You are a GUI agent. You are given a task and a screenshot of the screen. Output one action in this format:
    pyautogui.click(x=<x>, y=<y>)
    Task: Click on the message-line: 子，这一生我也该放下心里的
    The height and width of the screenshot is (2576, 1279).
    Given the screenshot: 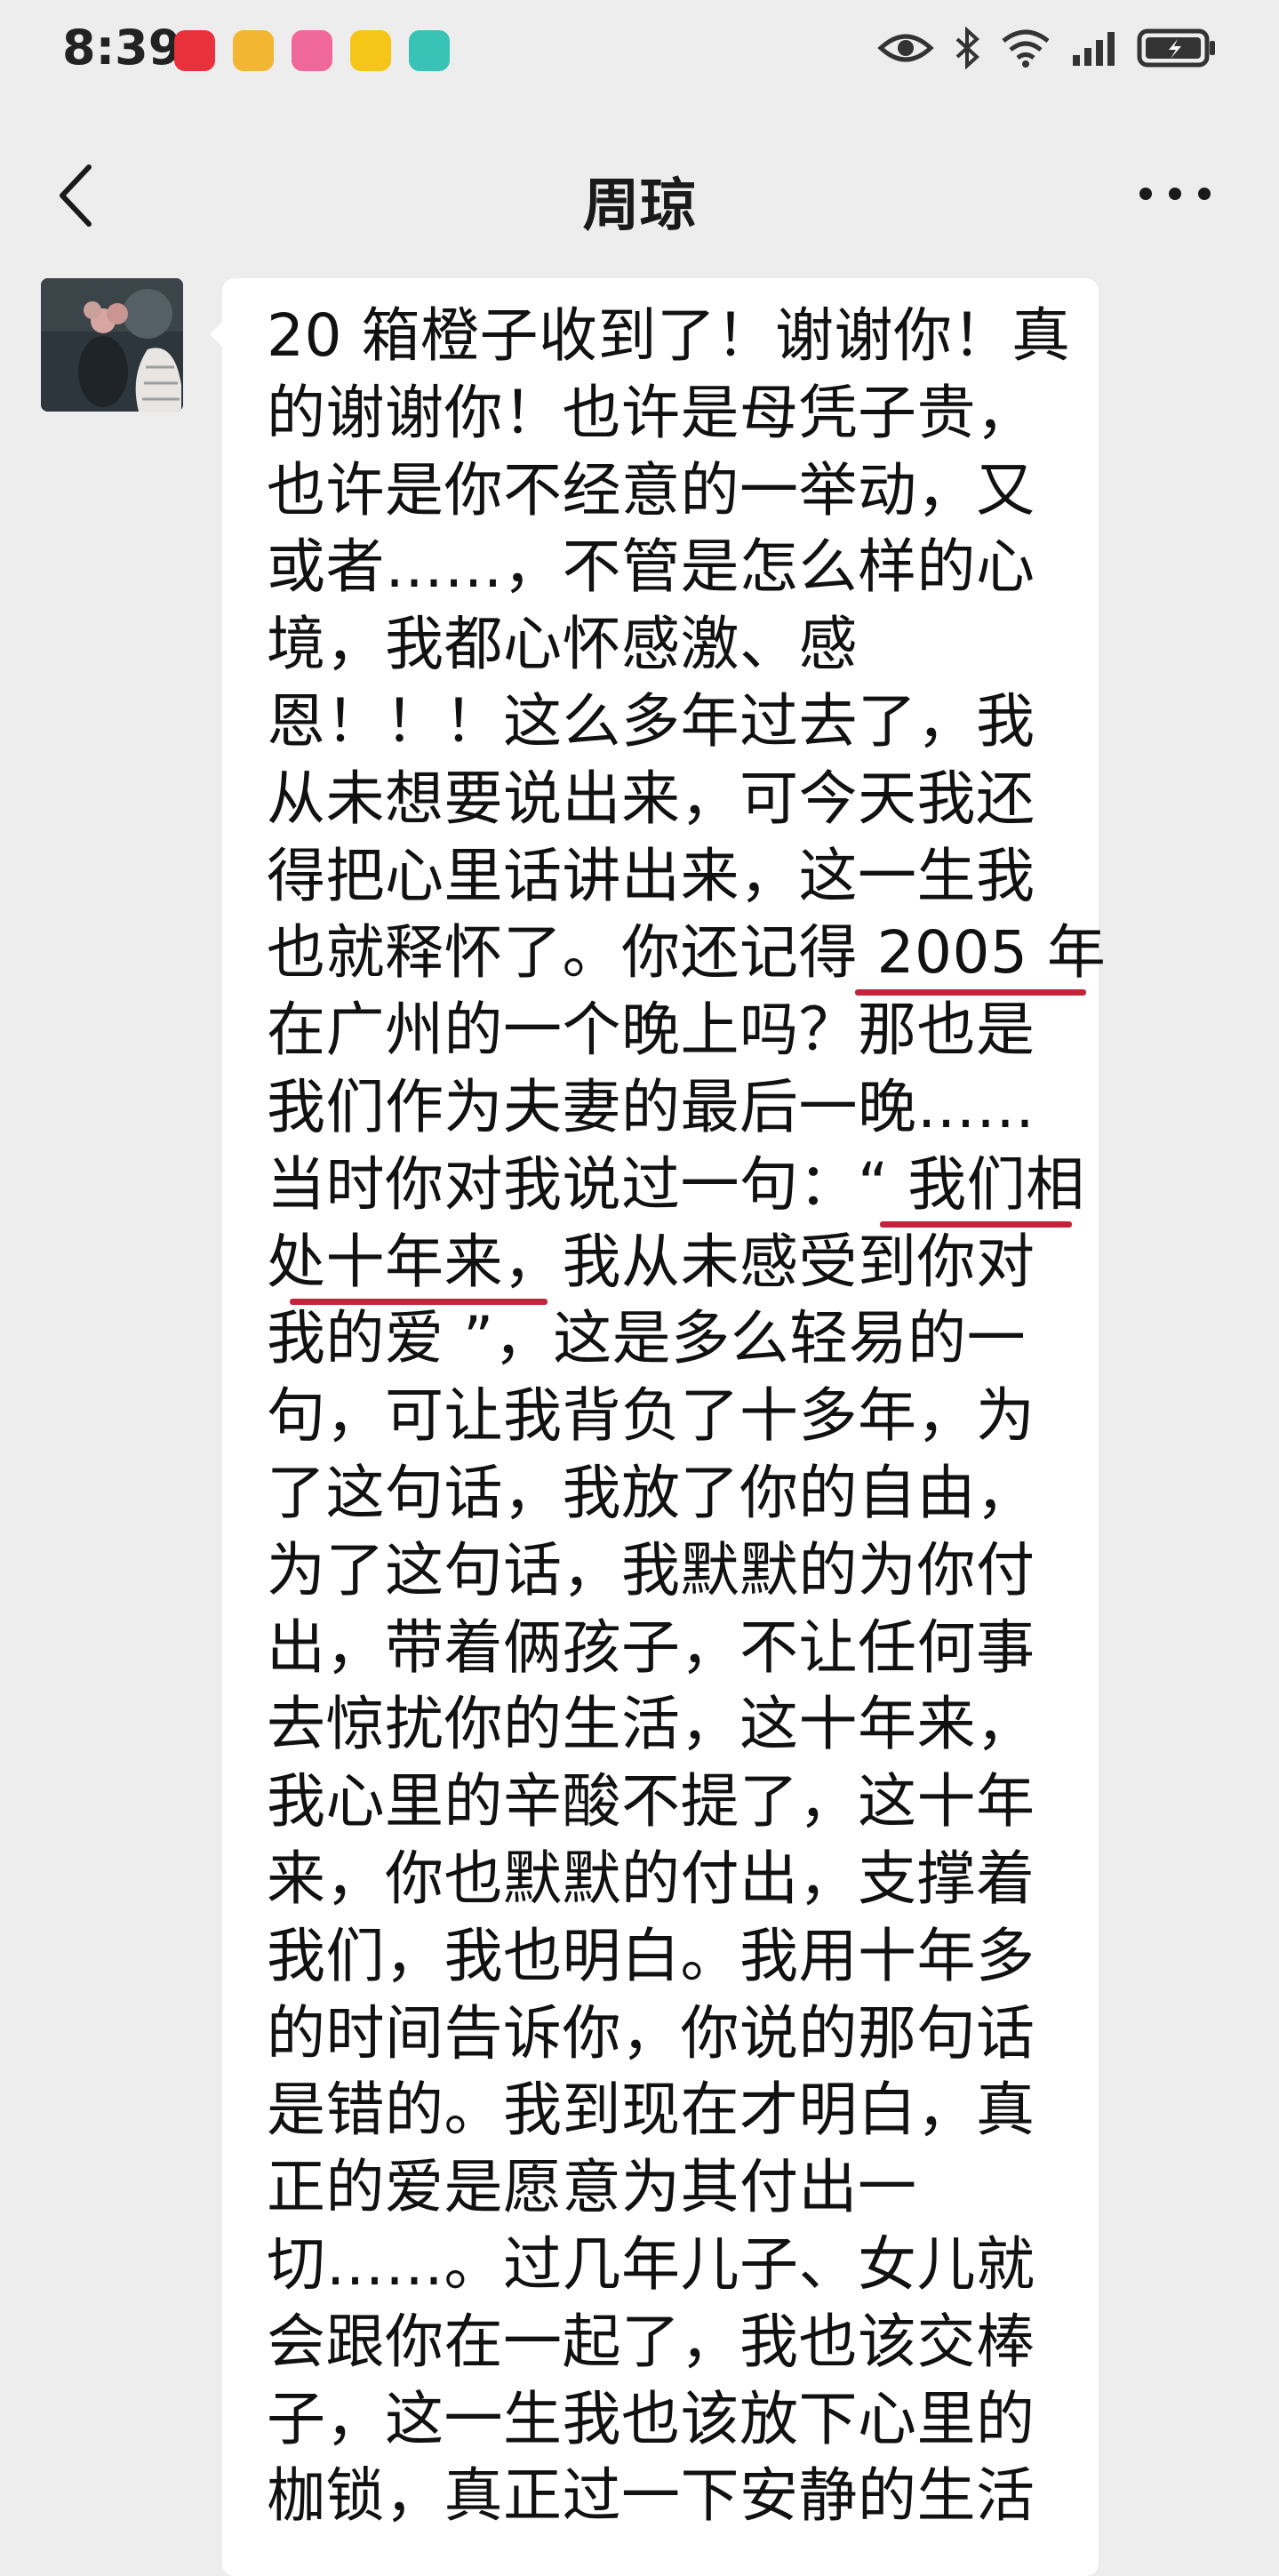 What is the action you would take?
    pyautogui.click(x=651, y=2418)
    